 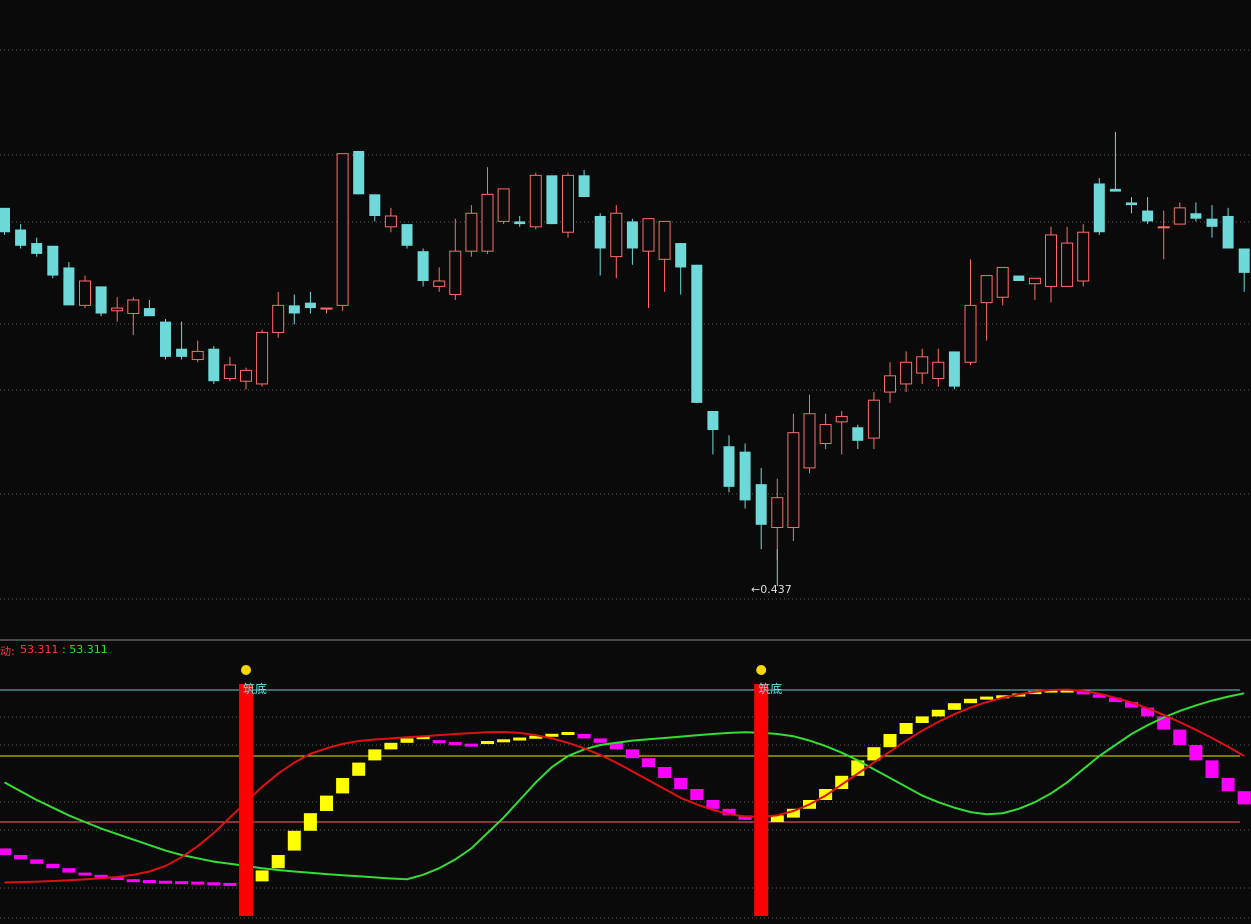 I want to click on signal-label: 筑底, so click(x=255, y=688).